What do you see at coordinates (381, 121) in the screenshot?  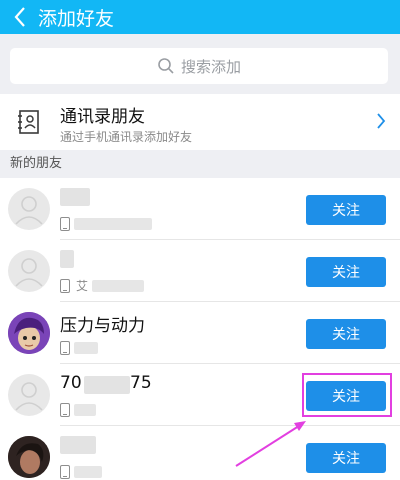 I see `chevron-right-icon` at bounding box center [381, 121].